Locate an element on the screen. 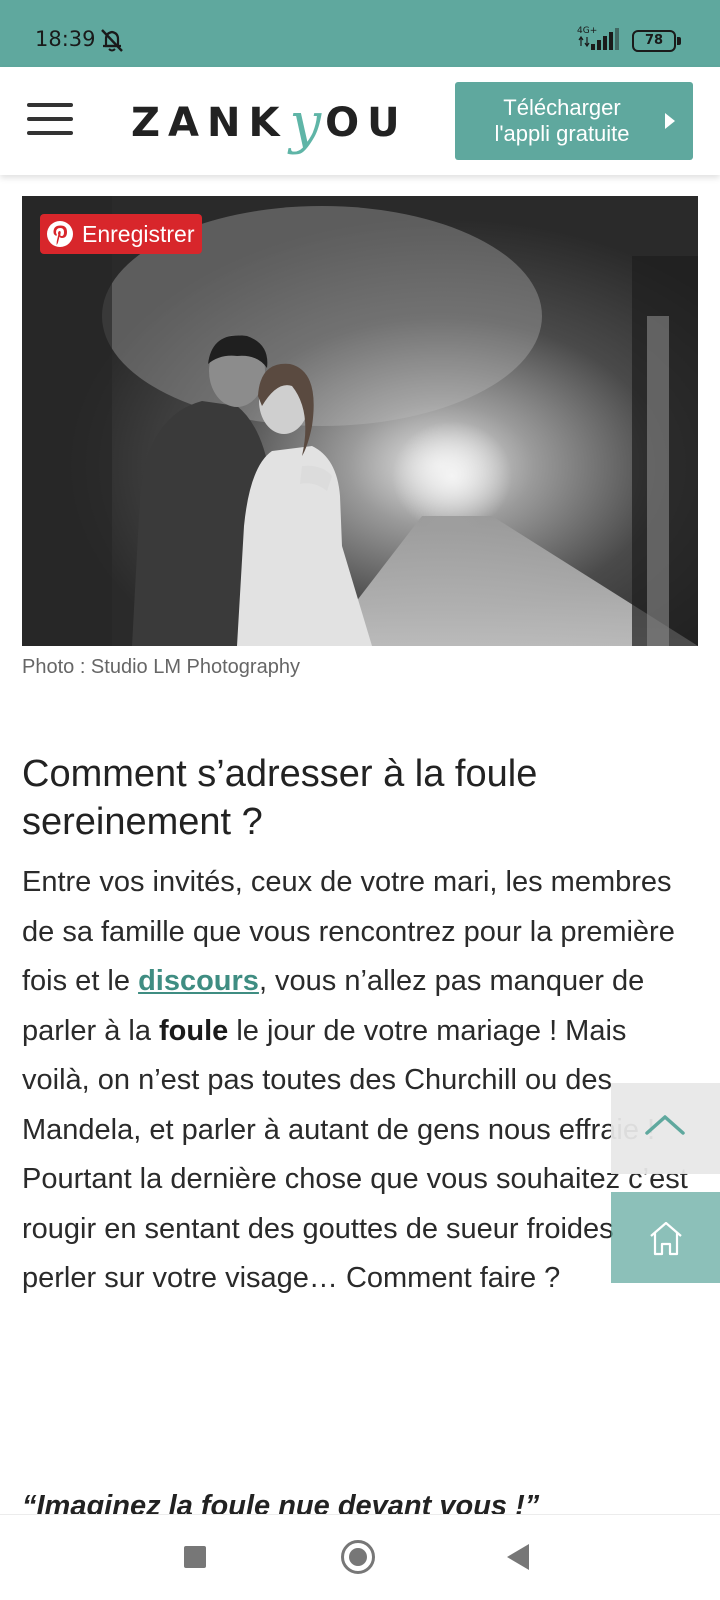 Image resolution: width=720 pixels, height=1600 pixels. home-icon is located at coordinates (666, 1238).